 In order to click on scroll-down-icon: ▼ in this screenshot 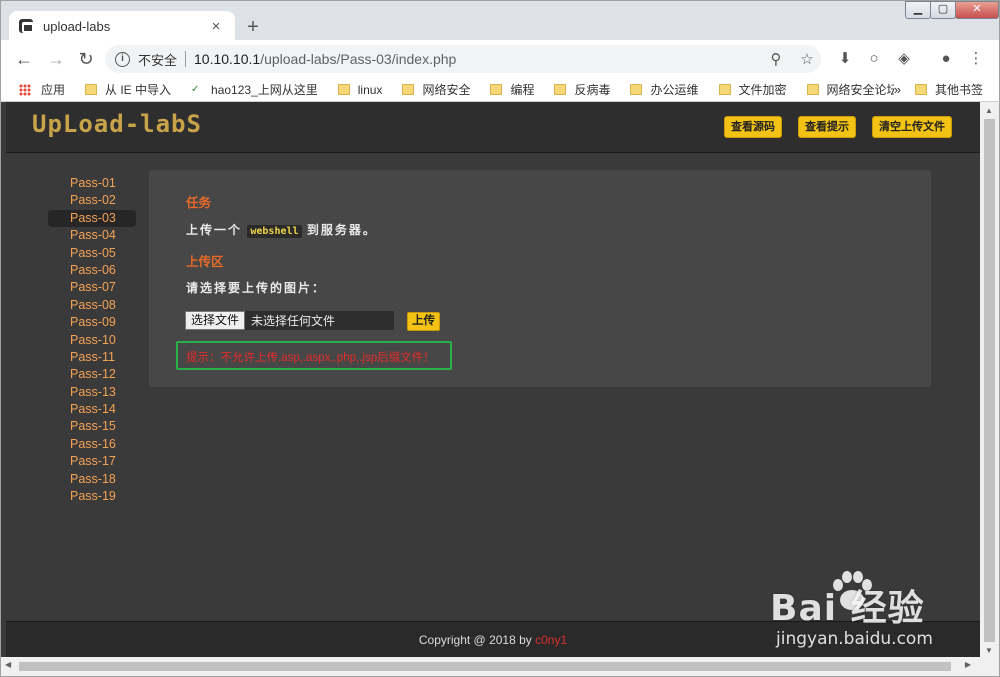, I will do `click(989, 650)`.